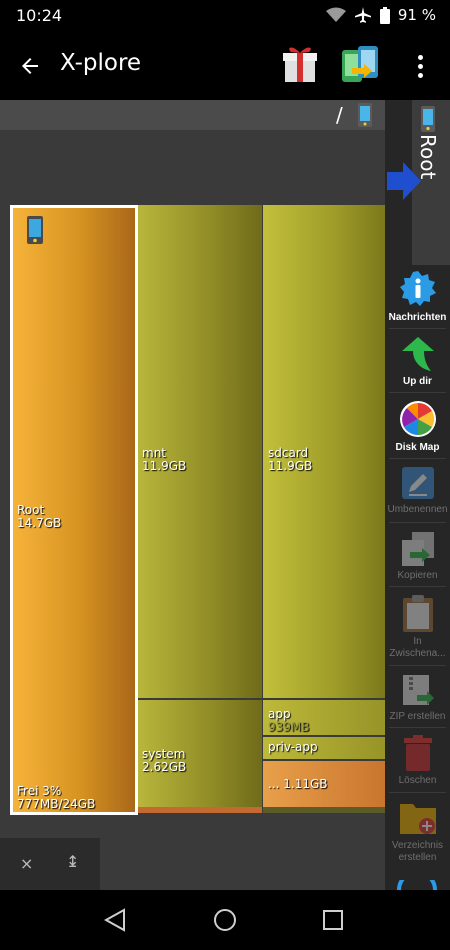 The height and width of the screenshot is (950, 450). I want to click on tile-size: 939MB, so click(289, 727).